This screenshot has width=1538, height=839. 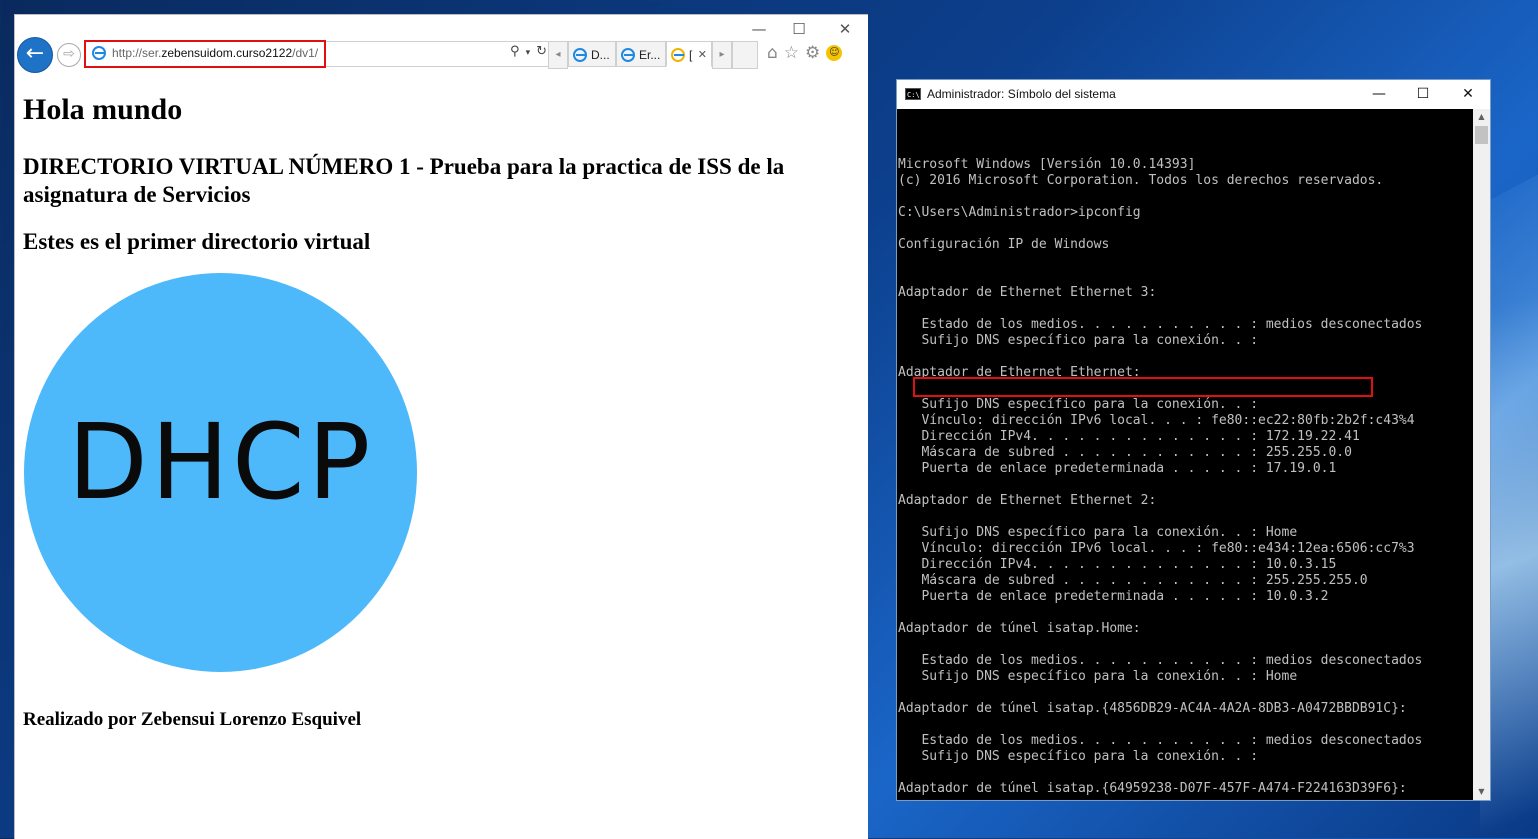 I want to click on tab-3-active: [ ✕, so click(x=689, y=54).